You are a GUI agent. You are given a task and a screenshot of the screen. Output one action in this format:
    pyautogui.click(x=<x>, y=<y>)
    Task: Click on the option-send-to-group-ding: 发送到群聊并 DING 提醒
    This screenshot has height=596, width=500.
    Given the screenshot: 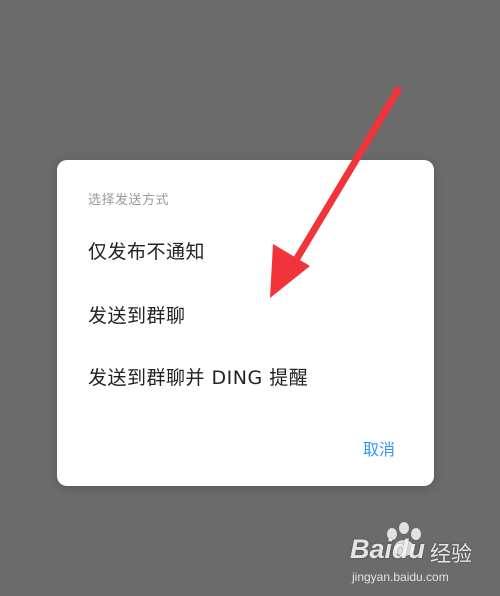 What is the action you would take?
    pyautogui.click(x=198, y=376)
    